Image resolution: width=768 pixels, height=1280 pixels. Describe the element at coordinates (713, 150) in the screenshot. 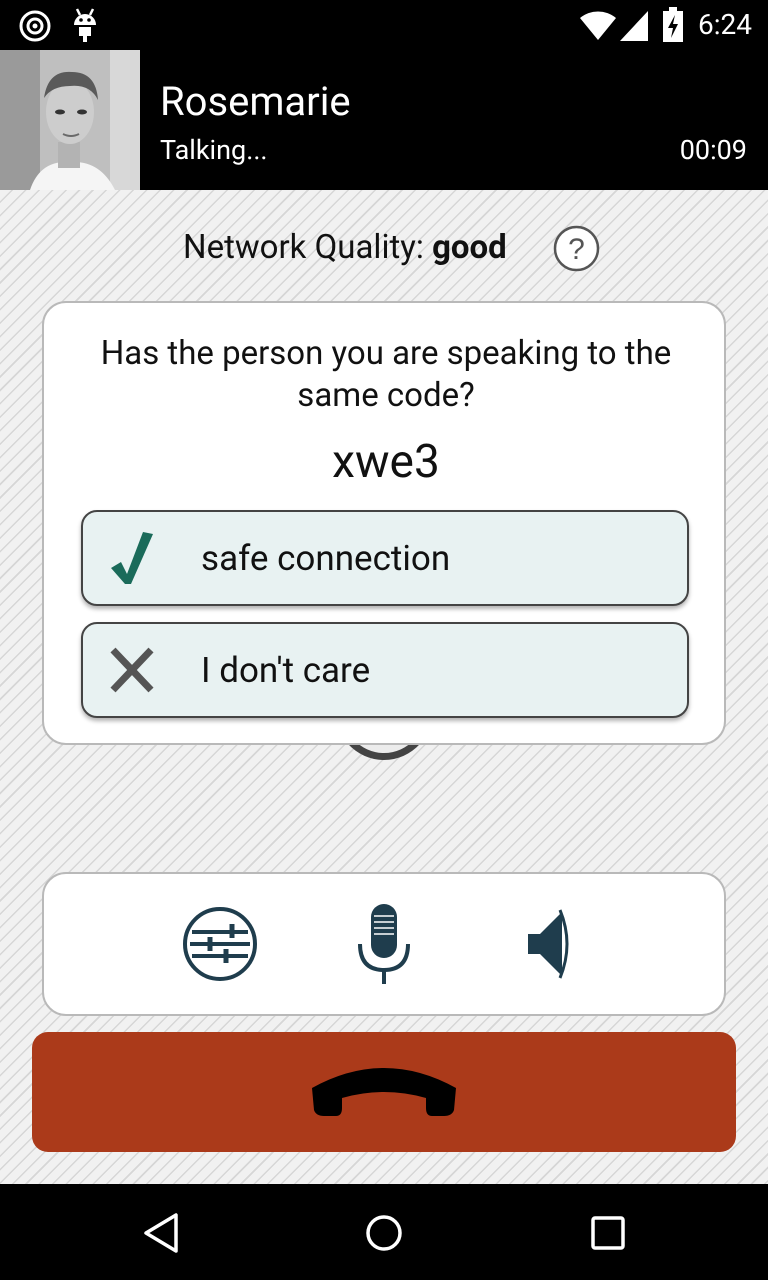

I see `call-timer: 00:09` at that location.